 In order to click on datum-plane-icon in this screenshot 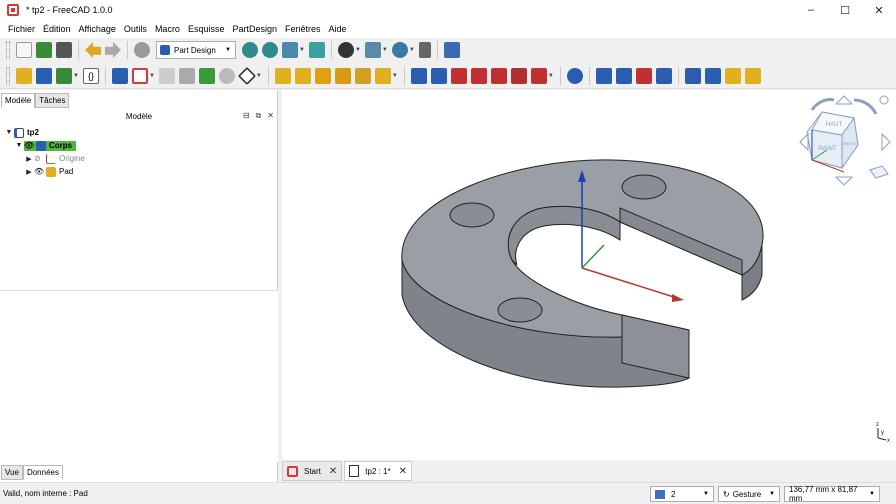, I will do `click(246, 75)`.